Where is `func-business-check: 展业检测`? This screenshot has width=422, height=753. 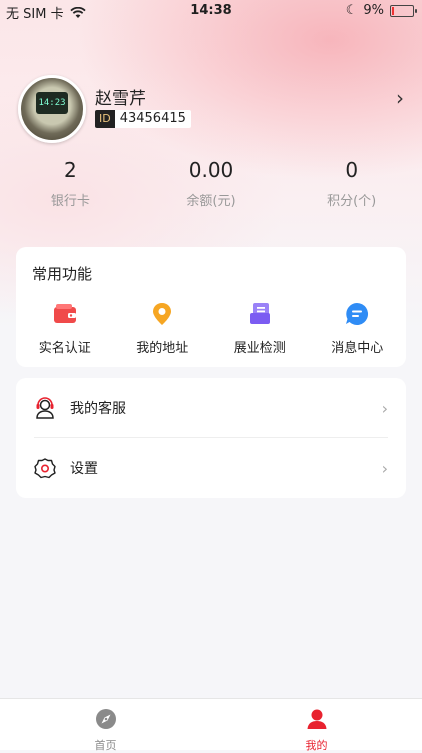 func-business-check: 展业检测 is located at coordinates (260, 328).